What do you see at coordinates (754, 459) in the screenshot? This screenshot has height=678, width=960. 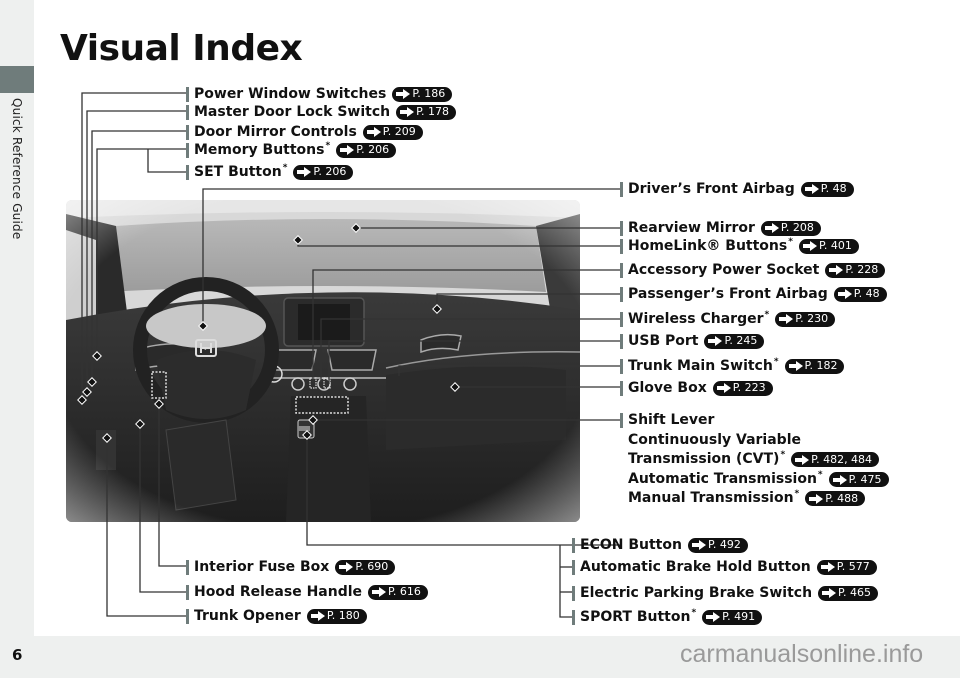 I see `shift-lever-cvt: Transmission (CVT) * P. 482, 484` at bounding box center [754, 459].